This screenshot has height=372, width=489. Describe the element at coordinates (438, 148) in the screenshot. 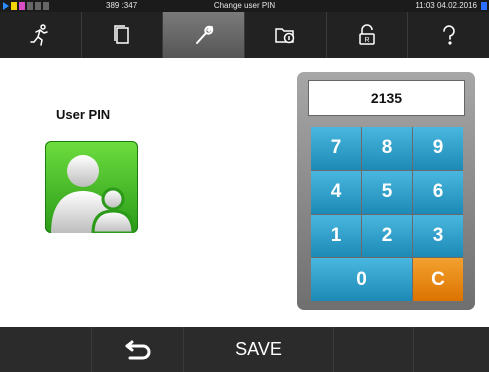

I see `key-9: 9` at that location.